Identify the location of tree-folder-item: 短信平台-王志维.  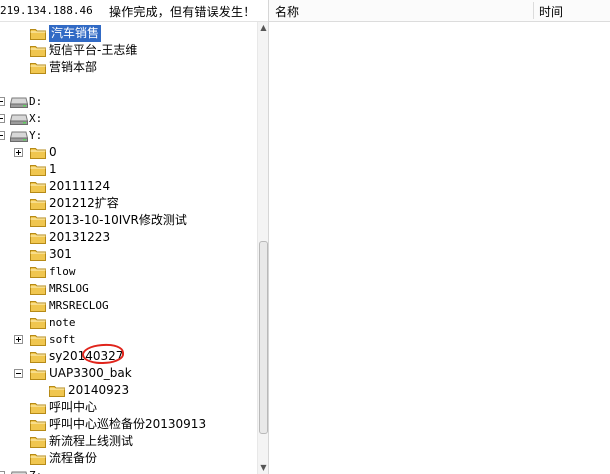
(129, 50).